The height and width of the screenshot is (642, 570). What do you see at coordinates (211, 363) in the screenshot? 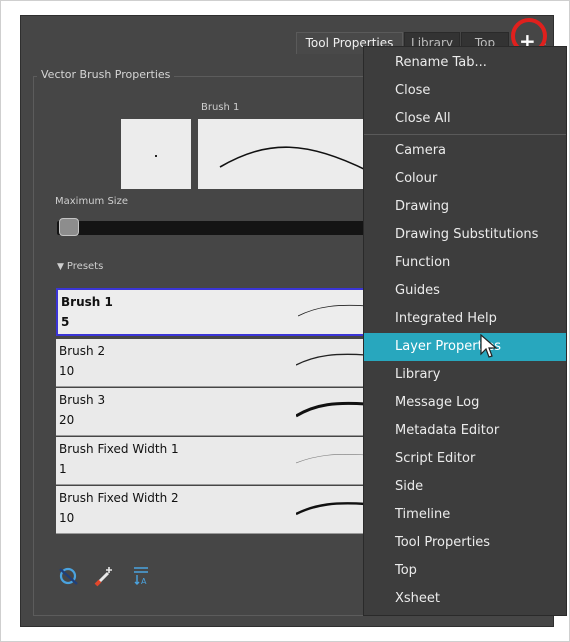
I see `preset-row: Brush 2 10` at bounding box center [211, 363].